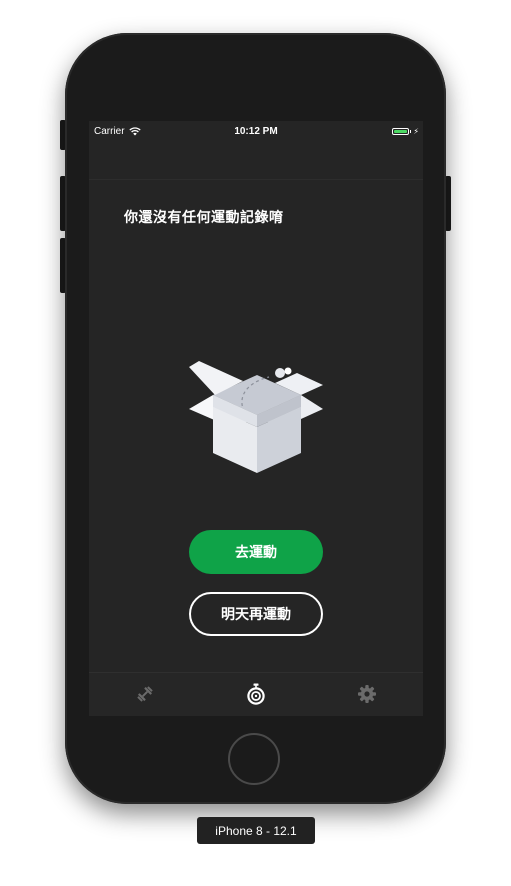 The height and width of the screenshot is (886, 511). I want to click on gear-icon, so click(367, 694).